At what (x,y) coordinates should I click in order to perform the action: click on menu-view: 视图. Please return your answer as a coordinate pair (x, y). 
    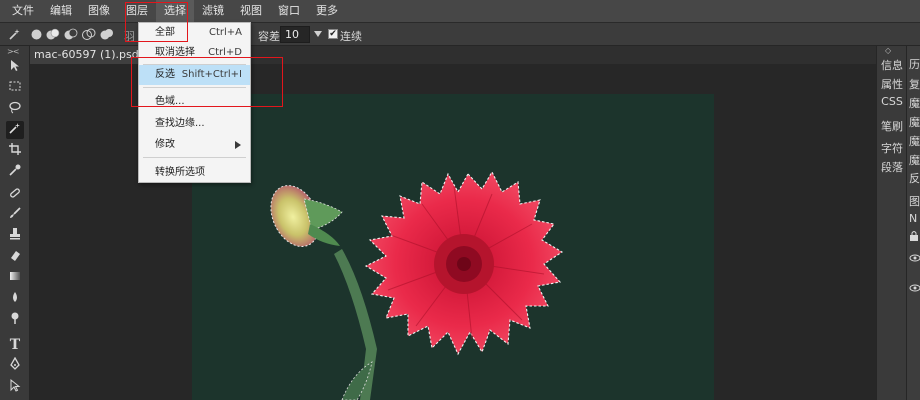
    Looking at the image, I should click on (251, 11).